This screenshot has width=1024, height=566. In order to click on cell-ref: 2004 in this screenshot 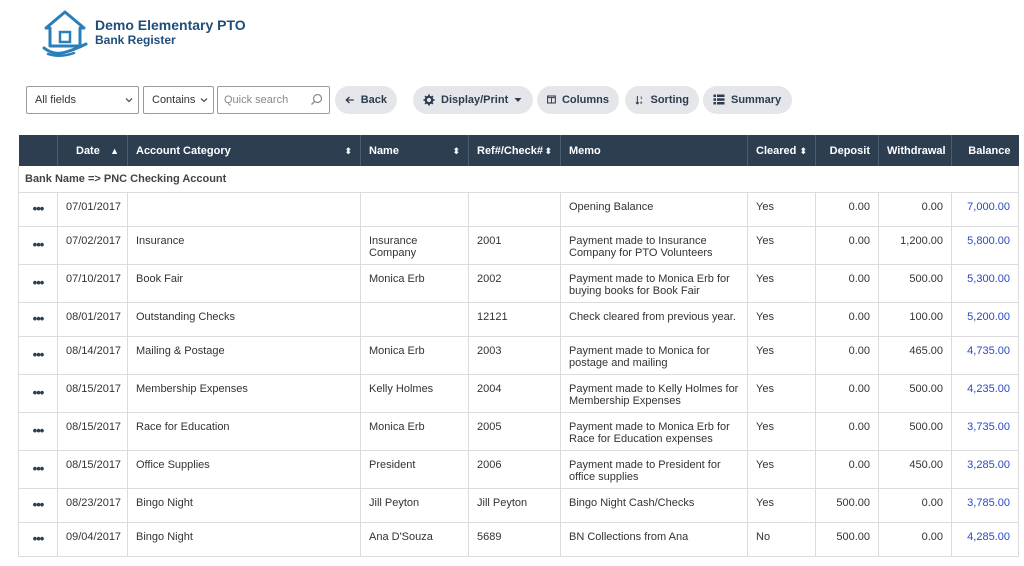, I will do `click(514, 393)`.